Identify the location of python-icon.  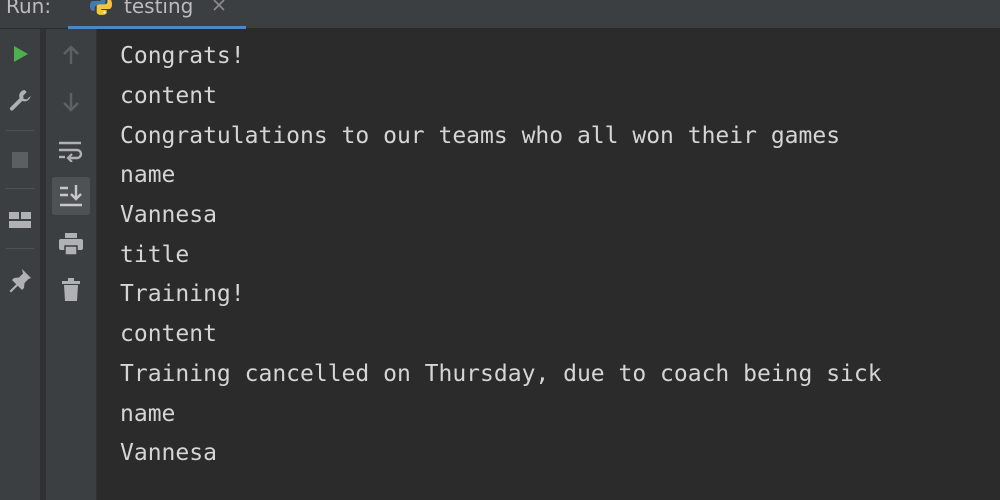
(101, 7).